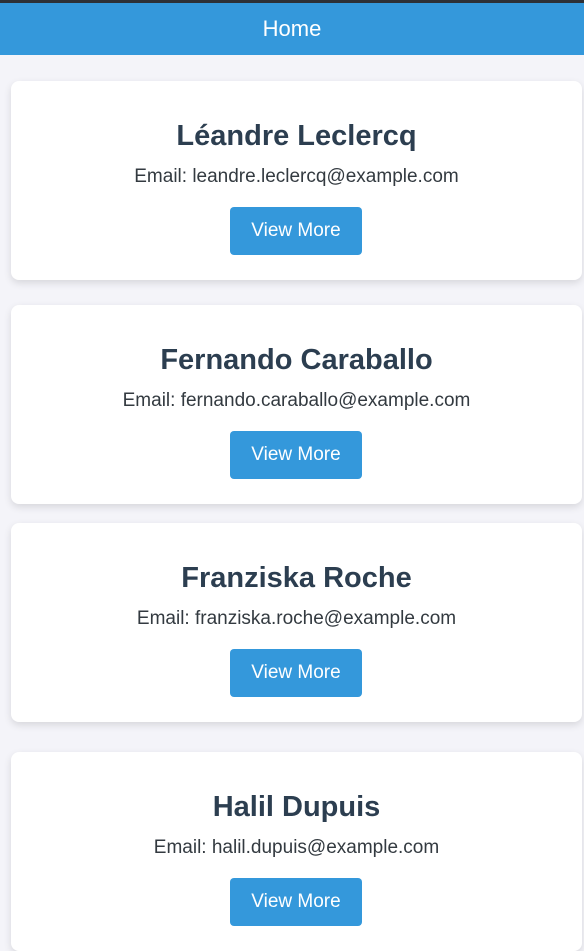  What do you see at coordinates (296, 400) in the screenshot?
I see `user-email: Email: fernando.caraballo@example.com` at bounding box center [296, 400].